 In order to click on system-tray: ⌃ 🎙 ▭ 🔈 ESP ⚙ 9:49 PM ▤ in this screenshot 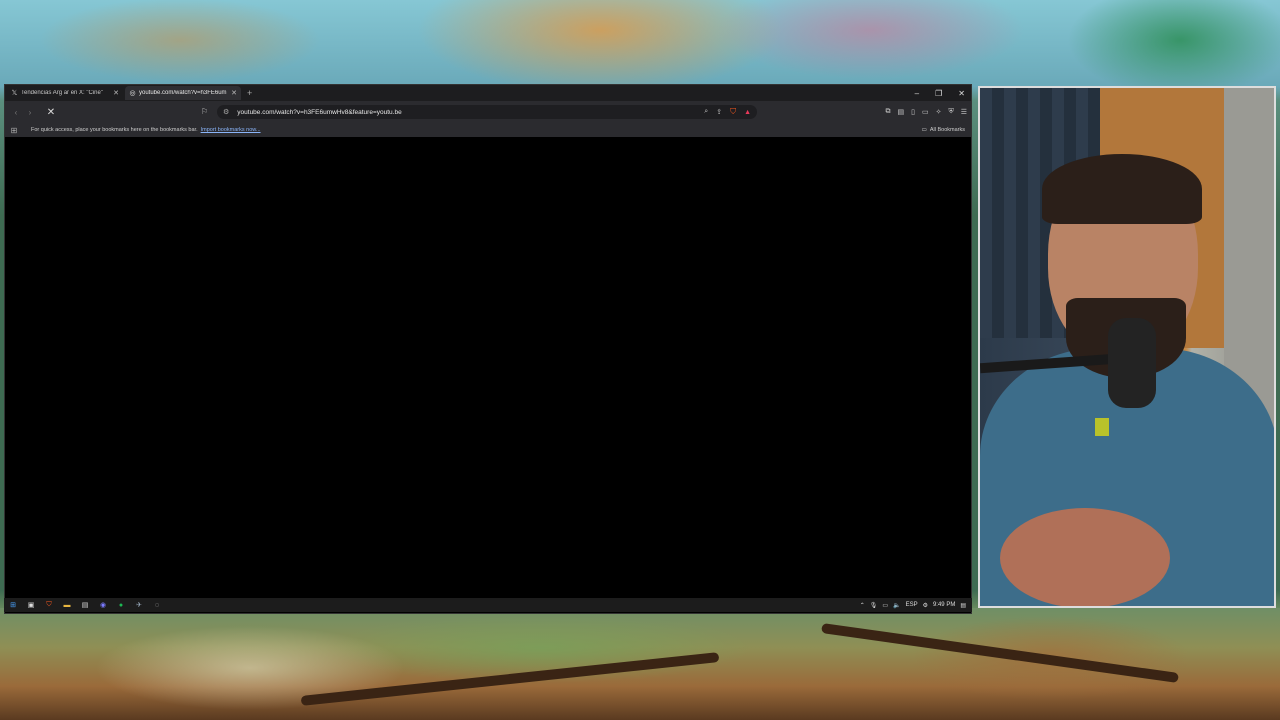, I will do `click(913, 605)`.